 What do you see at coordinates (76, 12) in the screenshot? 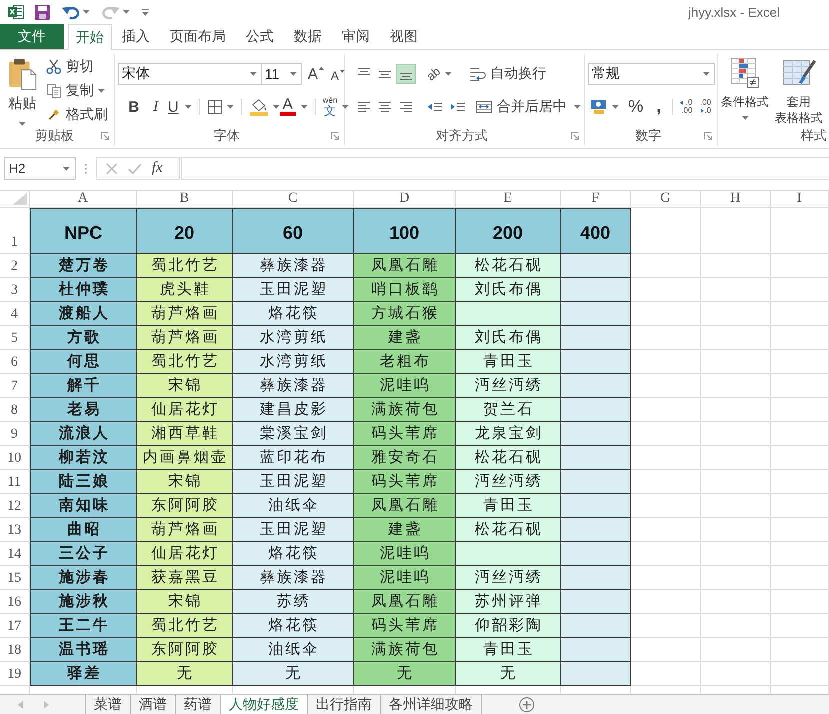
I see `undo-button` at bounding box center [76, 12].